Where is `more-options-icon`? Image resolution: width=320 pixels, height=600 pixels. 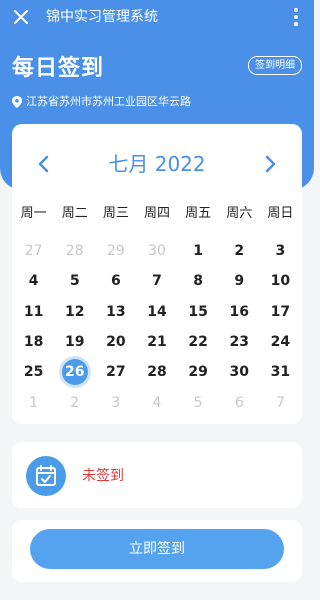 more-options-icon is located at coordinates (296, 17).